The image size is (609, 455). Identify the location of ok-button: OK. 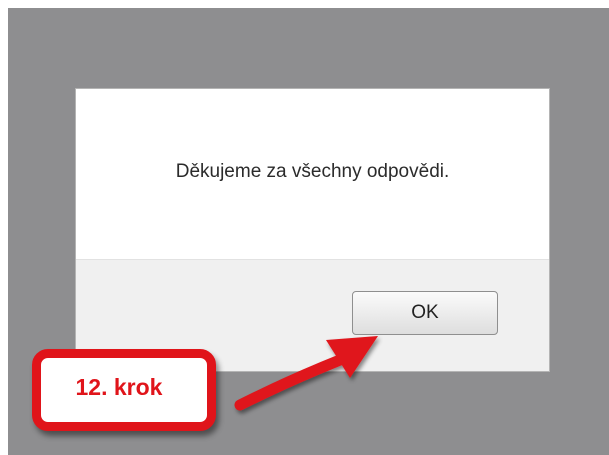
(425, 313).